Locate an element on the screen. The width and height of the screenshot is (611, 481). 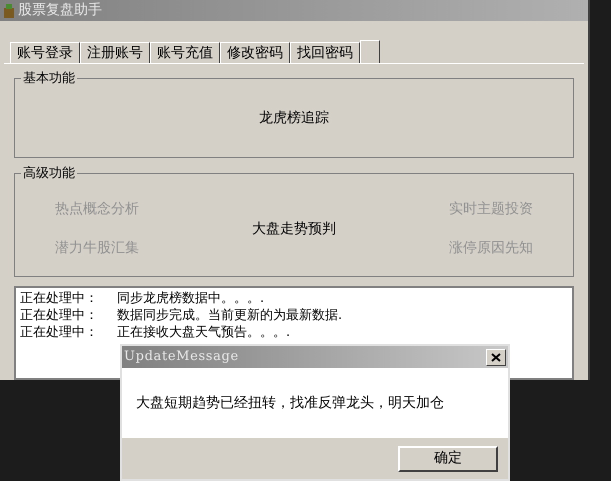
tab: 修改密码 is located at coordinates (255, 52).